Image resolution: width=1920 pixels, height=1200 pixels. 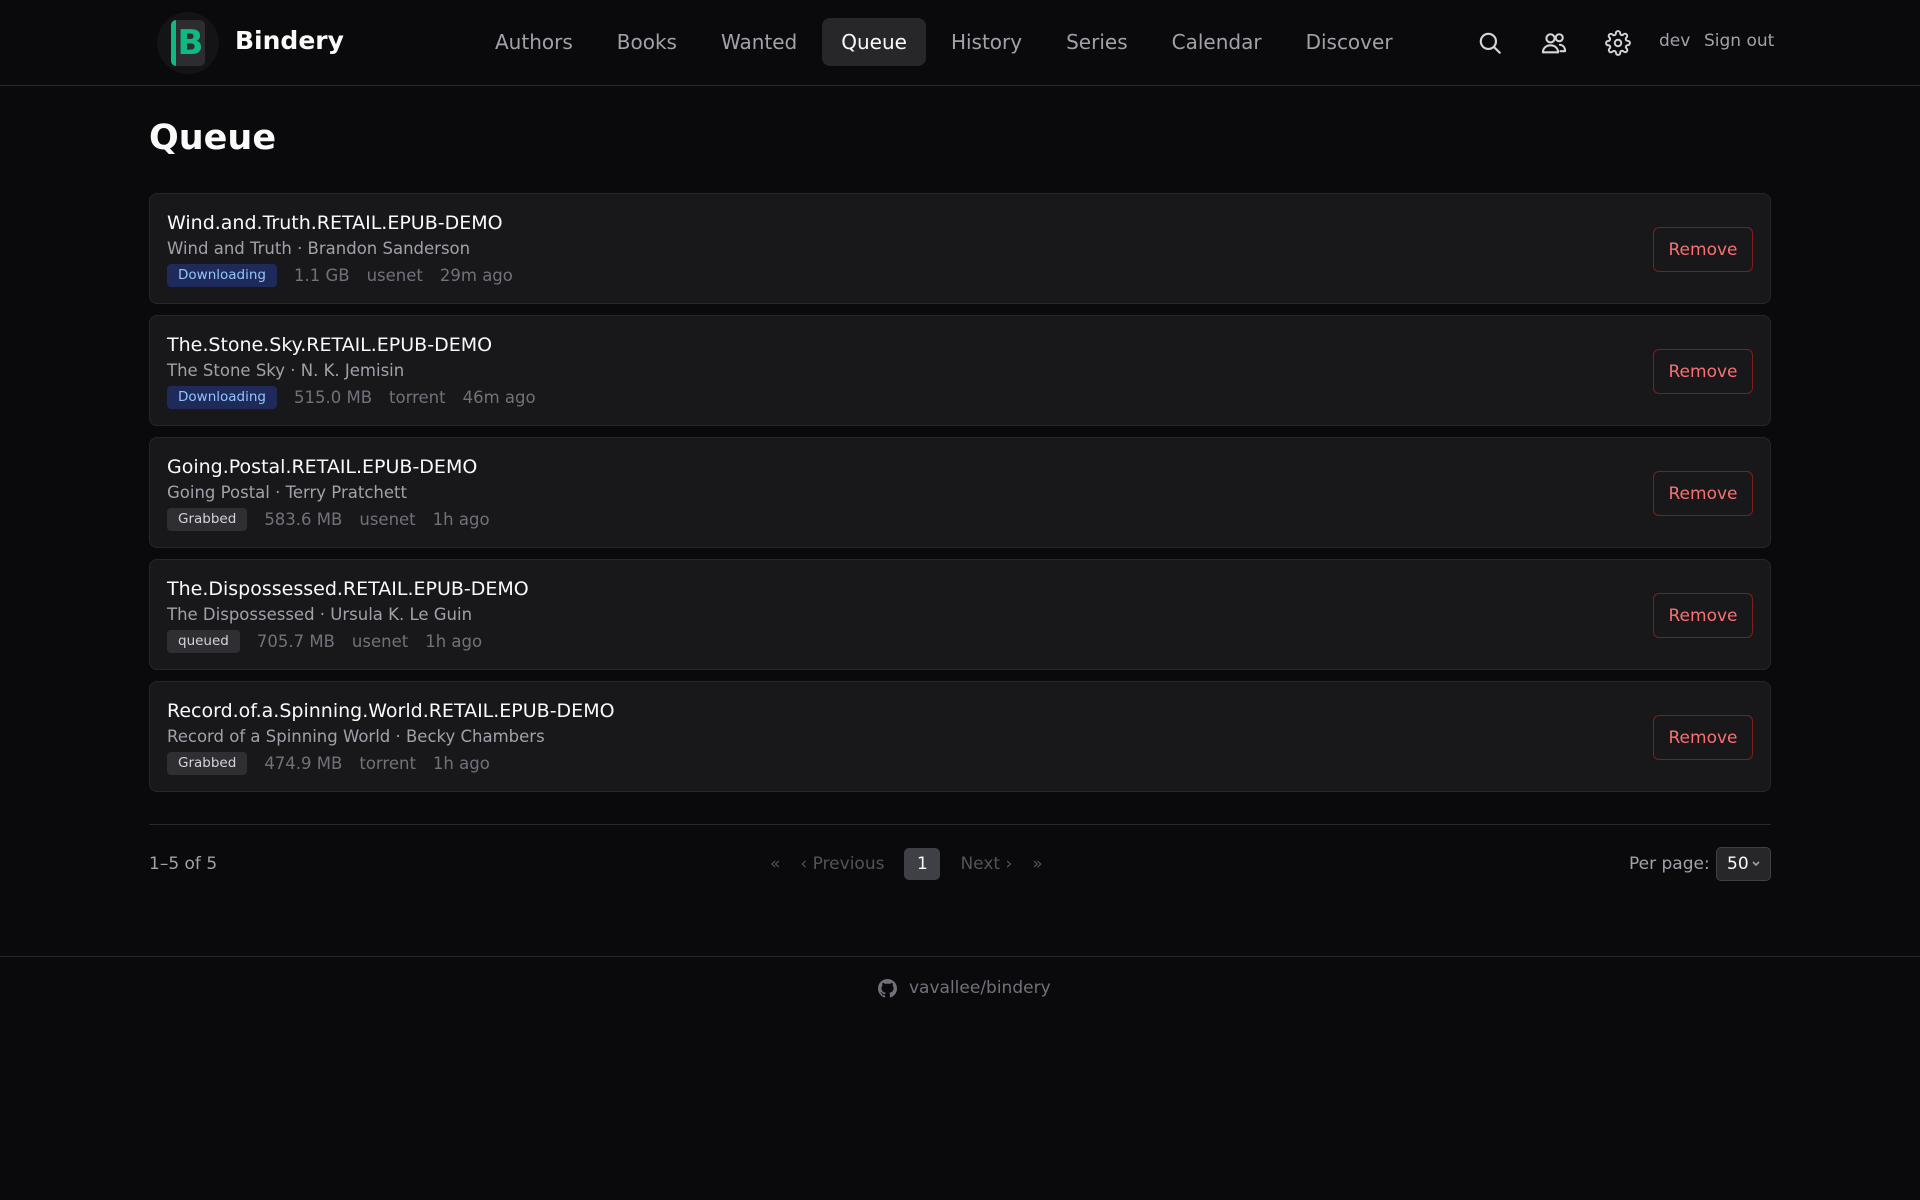 I want to click on release-name: Going.Postal.RETAIL.EPUB-DEMO, so click(x=322, y=467).